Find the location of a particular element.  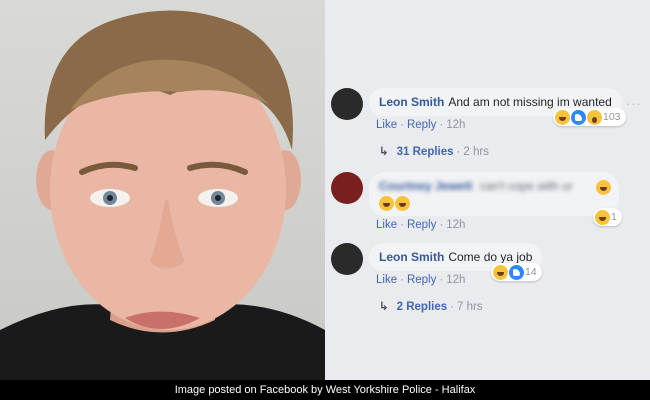

replies-time: 2 hrs is located at coordinates (476, 152).